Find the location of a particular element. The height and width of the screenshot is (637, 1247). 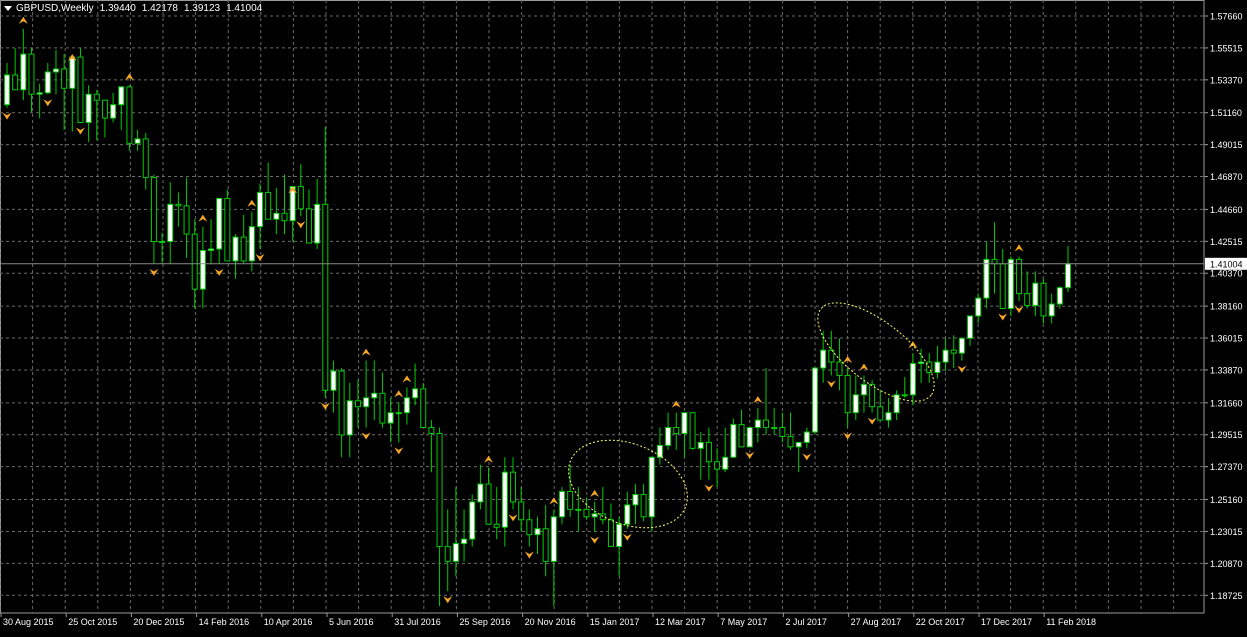

ellipse-object is located at coordinates (628, 484).